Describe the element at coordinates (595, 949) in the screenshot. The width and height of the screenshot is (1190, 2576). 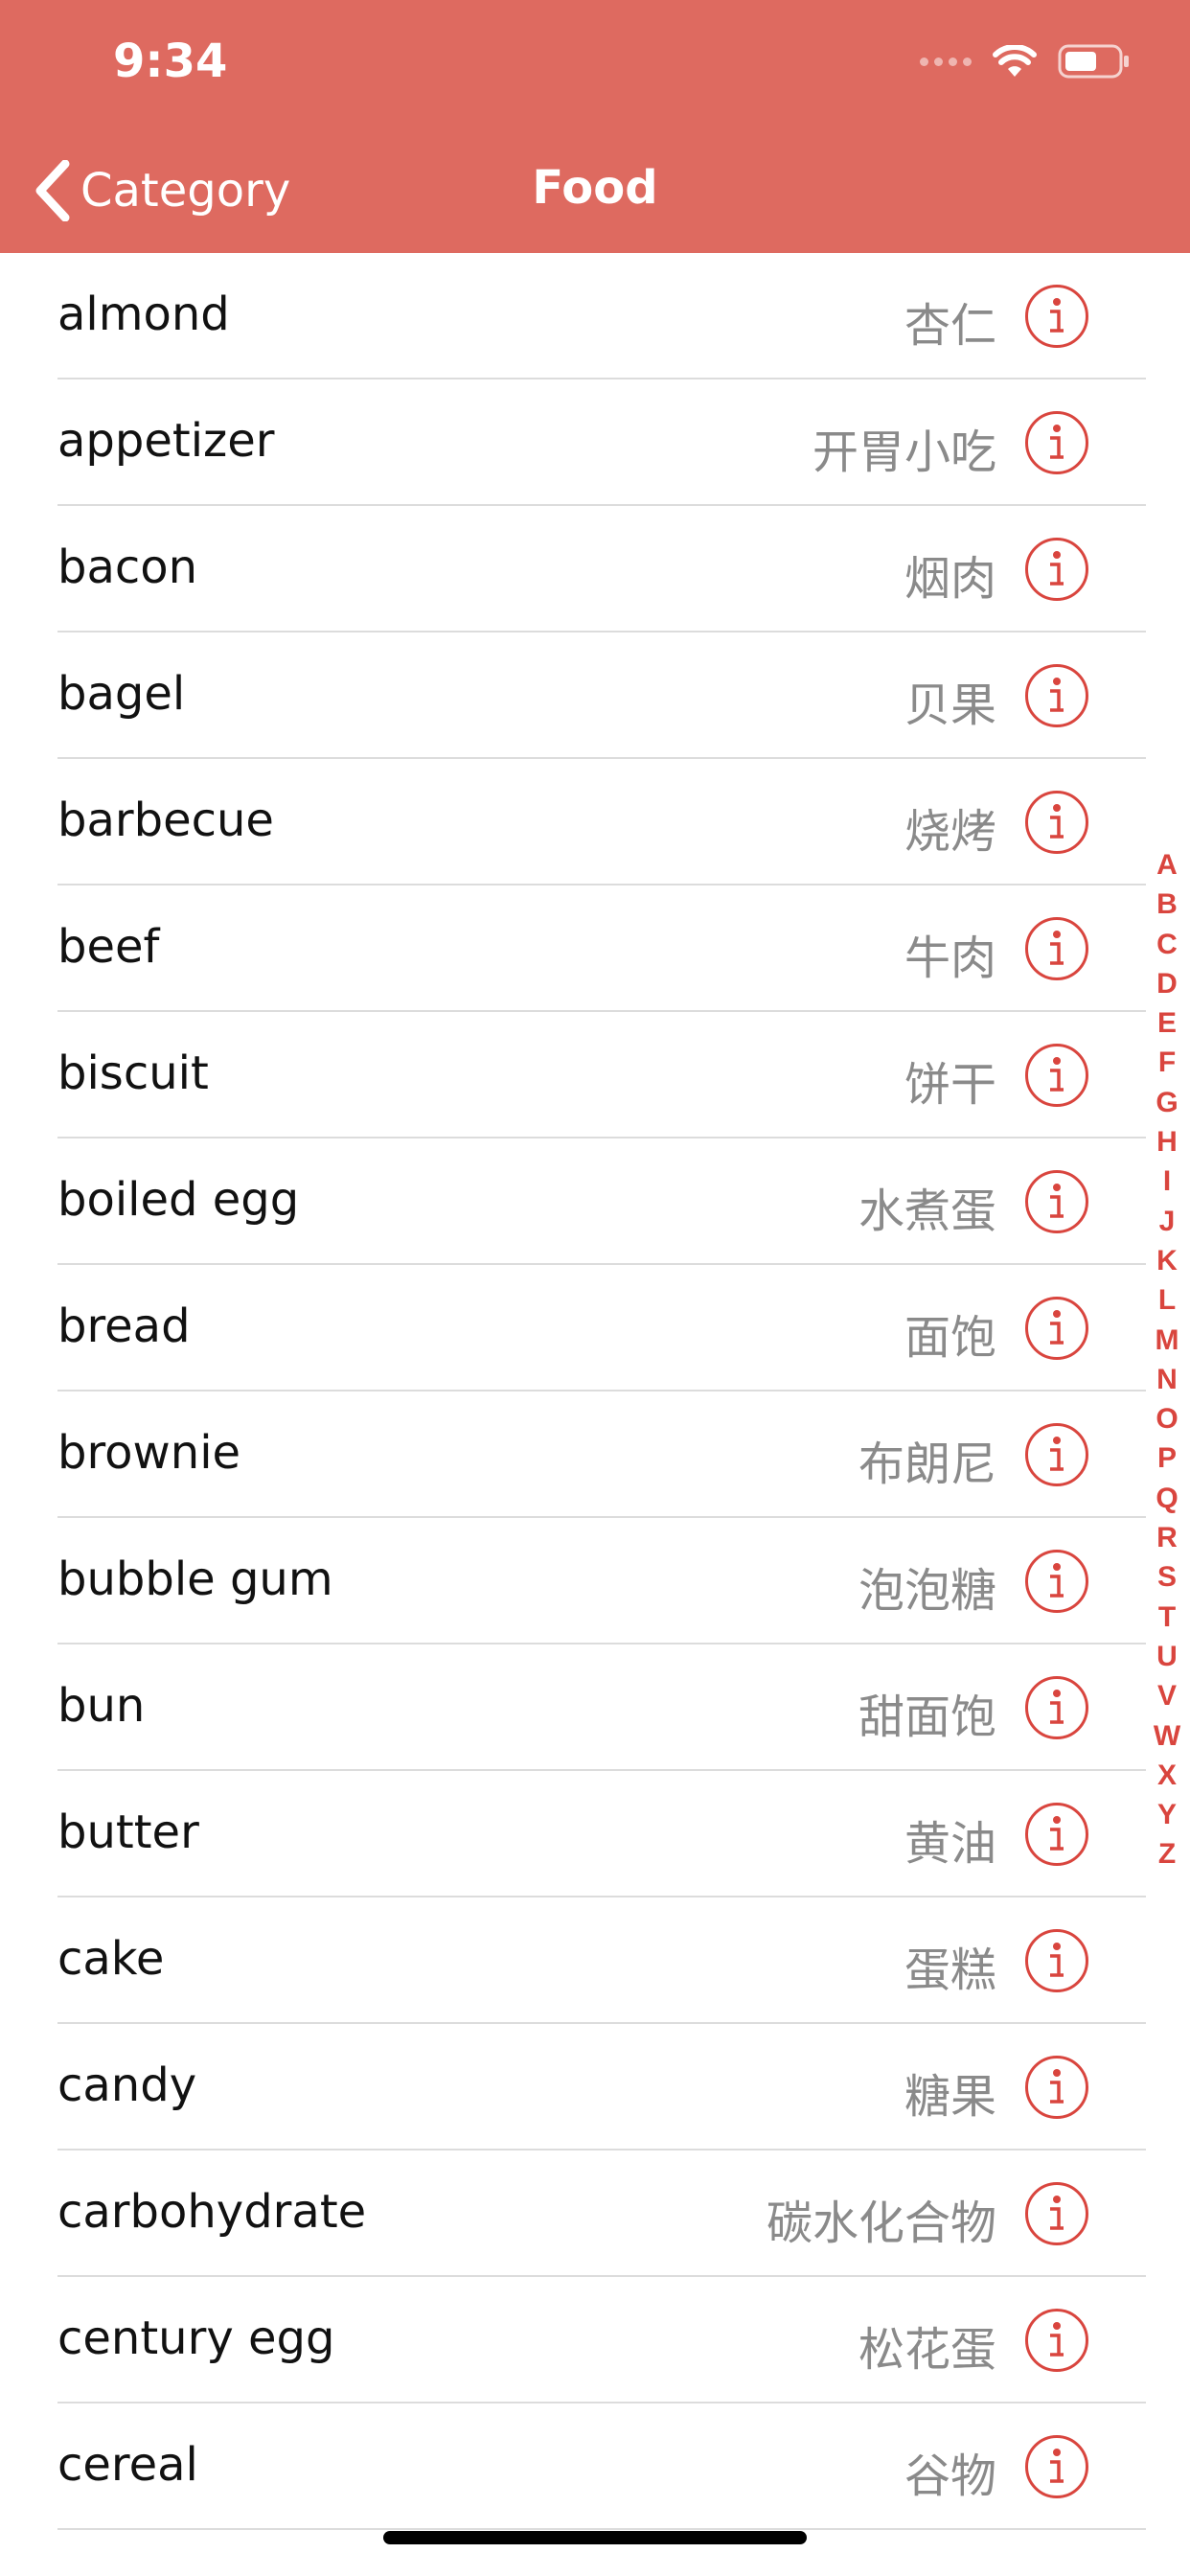
I see `list-item: beef 牛肉` at that location.